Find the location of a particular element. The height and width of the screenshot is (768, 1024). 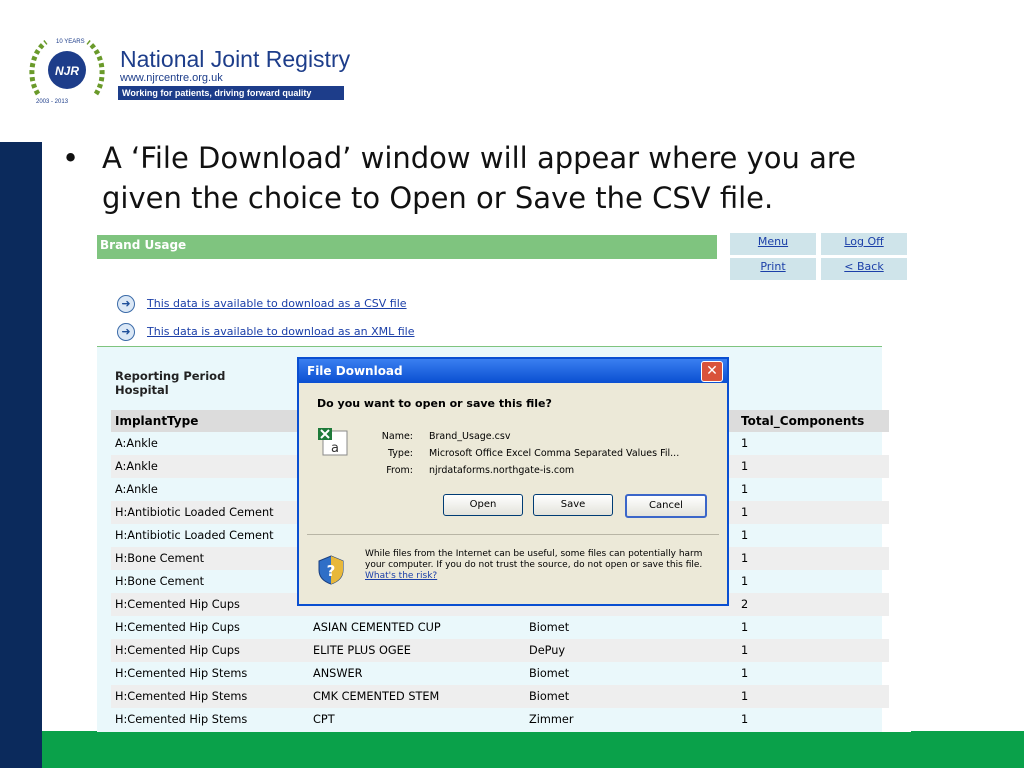

header-implant-type: ImplantType is located at coordinates (157, 421).